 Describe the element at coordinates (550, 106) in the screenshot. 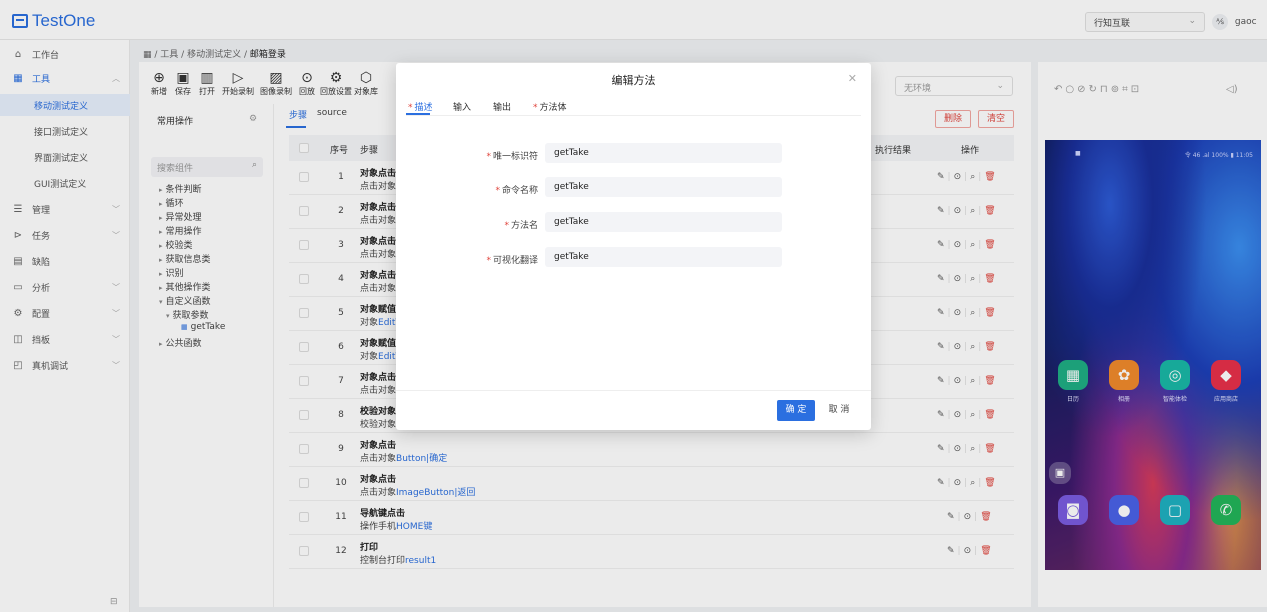

I see `tab-method-body: * 方法体` at that location.